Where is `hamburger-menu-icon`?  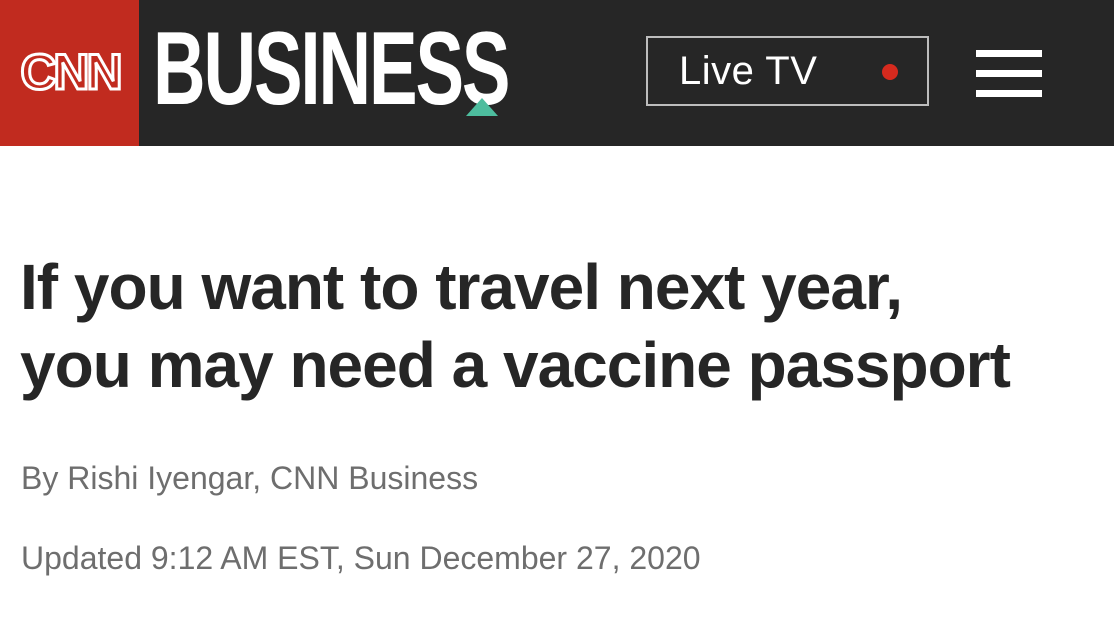
hamburger-menu-icon is located at coordinates (1009, 74).